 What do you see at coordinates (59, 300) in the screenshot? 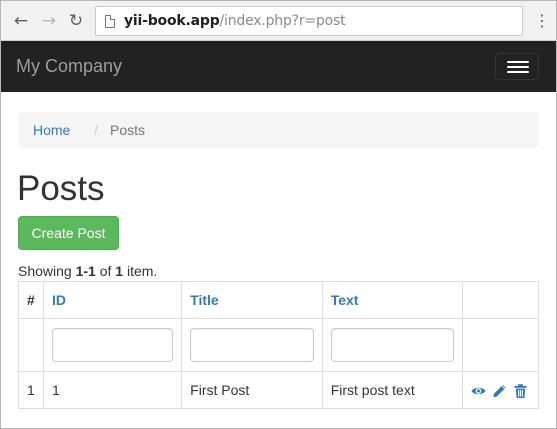
I see `sort-id-link: ID` at bounding box center [59, 300].